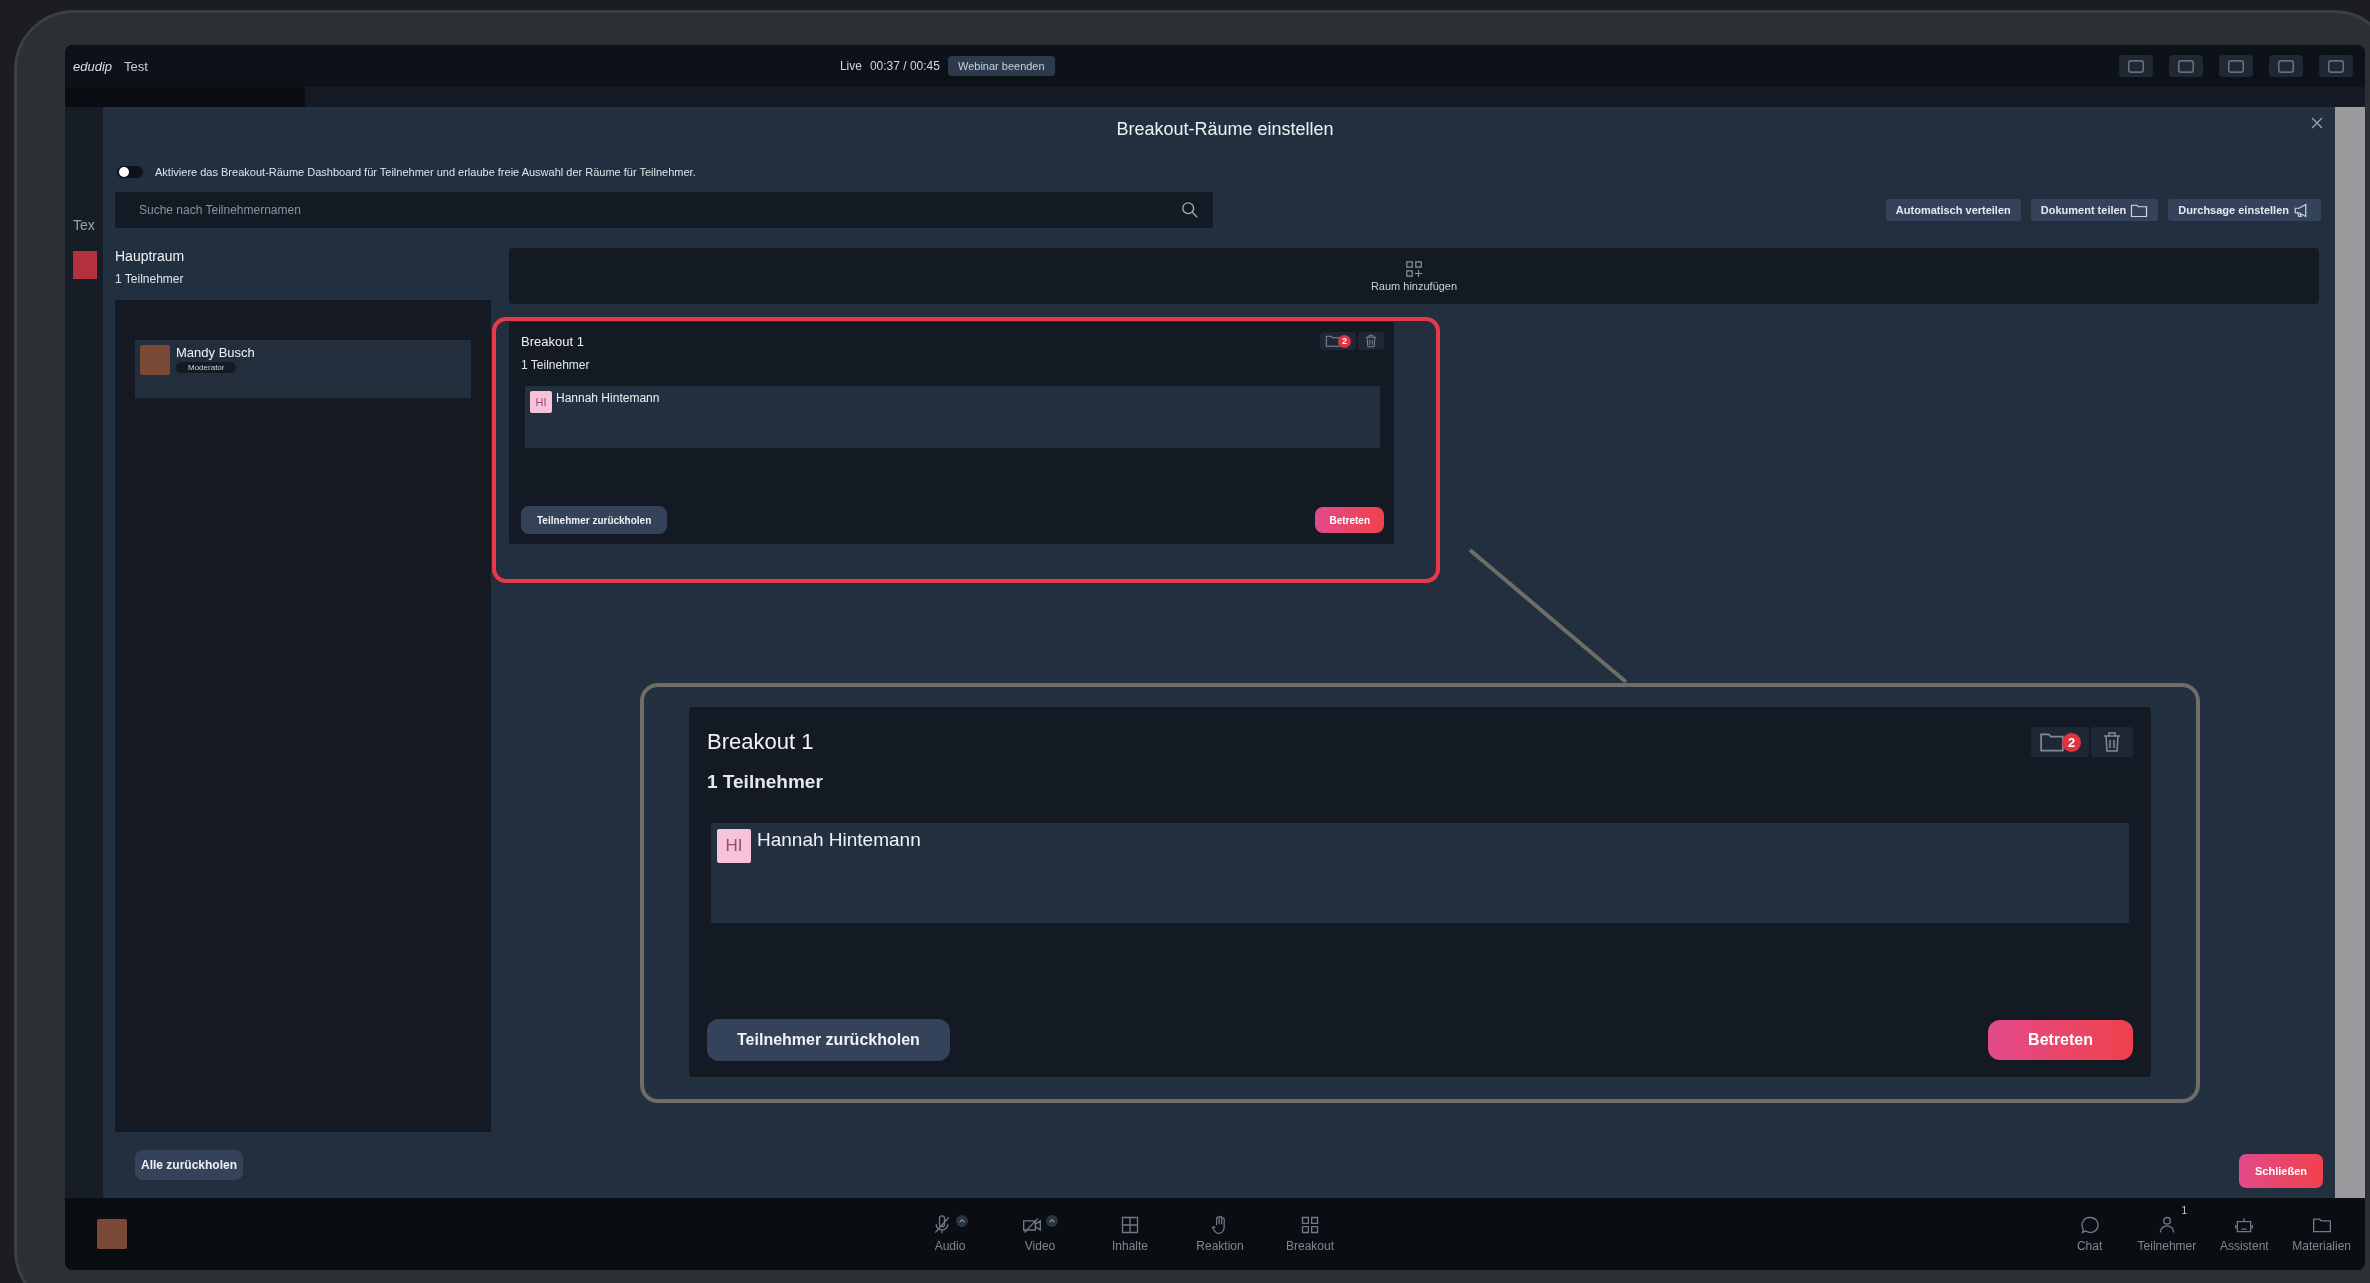 This screenshot has height=1283, width=2370. I want to click on webinar-title: Test, so click(136, 66).